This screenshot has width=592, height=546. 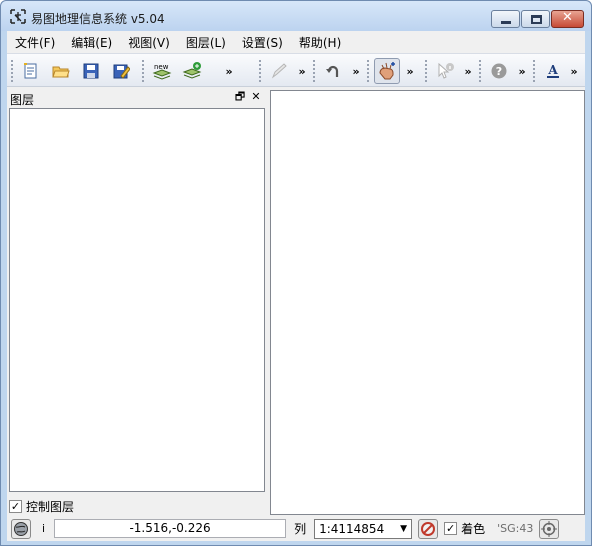 What do you see at coordinates (352, 528) in the screenshot?
I see `scale-value: 1:4114854` at bounding box center [352, 528].